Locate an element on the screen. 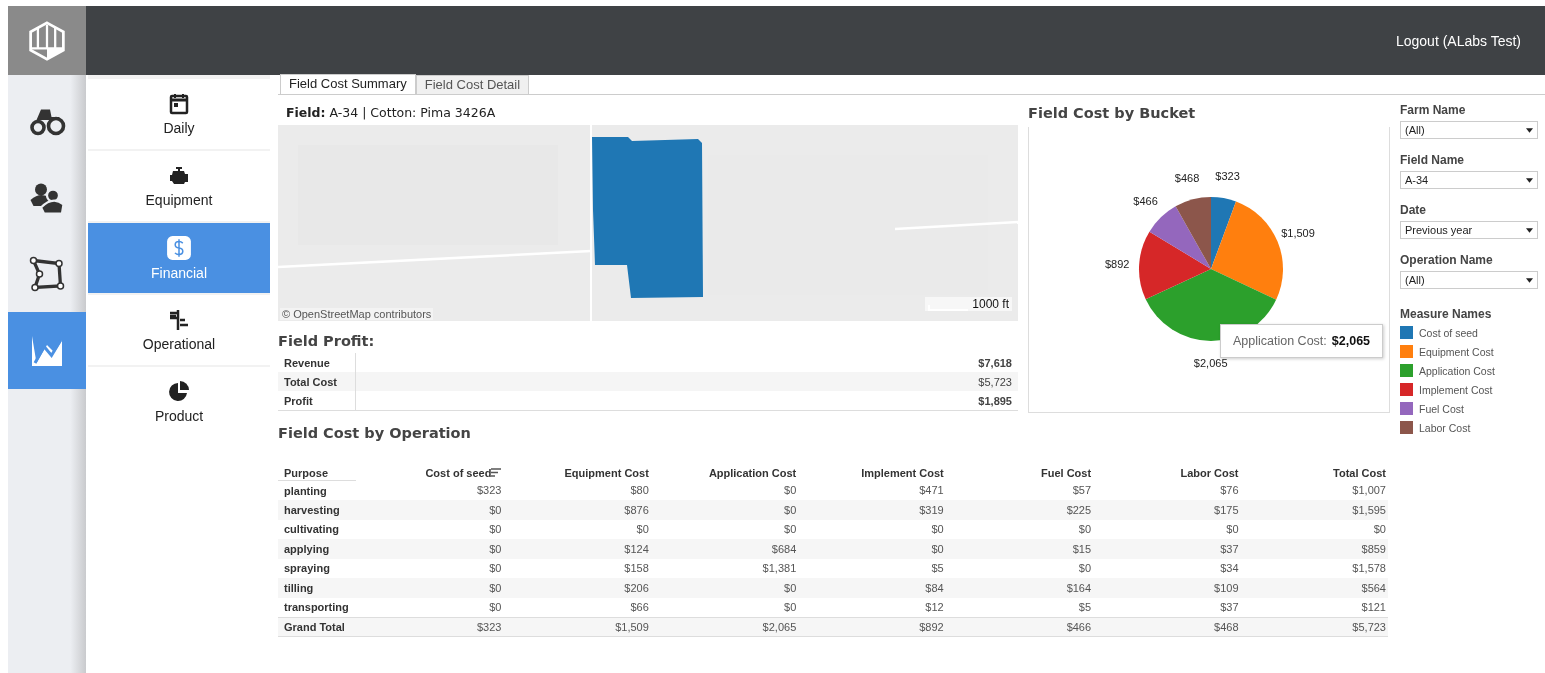 Image resolution: width=1545 pixels, height=673 pixels. row-label: tilling is located at coordinates (317, 588).